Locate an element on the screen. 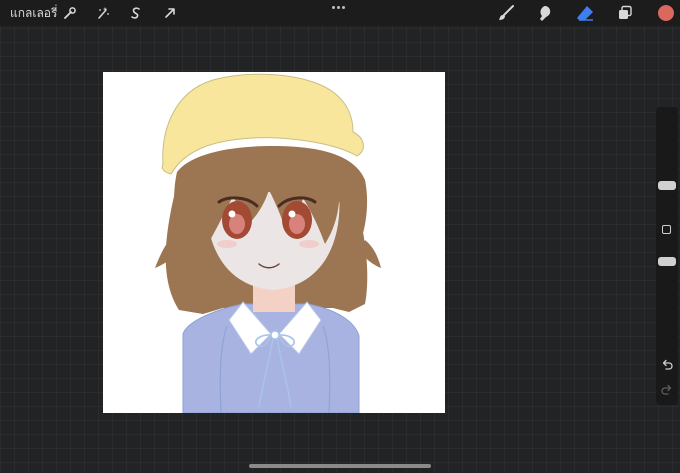  smudge-icon is located at coordinates (545, 13).